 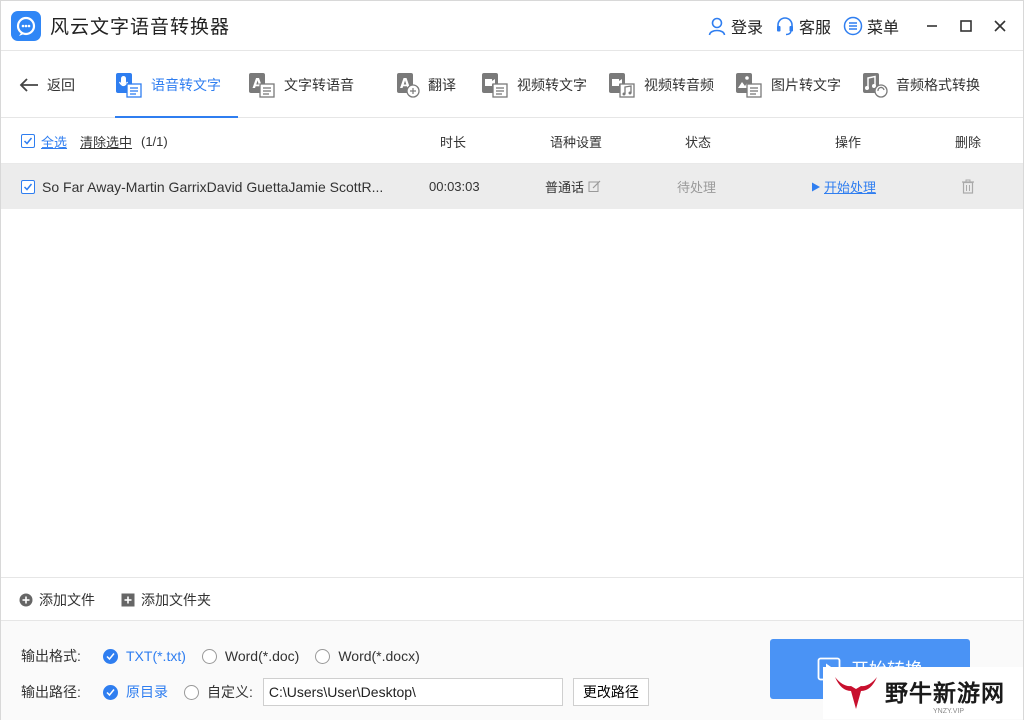 I want to click on tab-video-to-audio: 视频转音频, so click(x=661, y=84).